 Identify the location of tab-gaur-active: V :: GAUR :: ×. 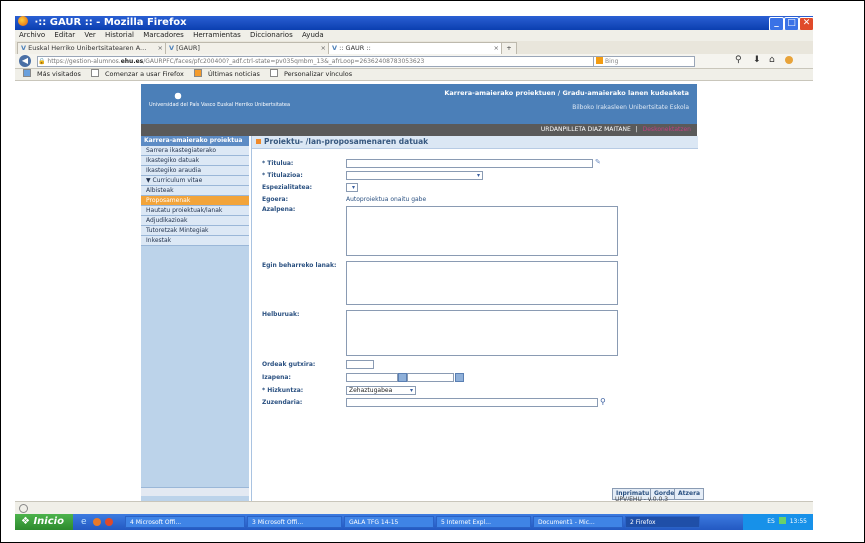
(415, 48).